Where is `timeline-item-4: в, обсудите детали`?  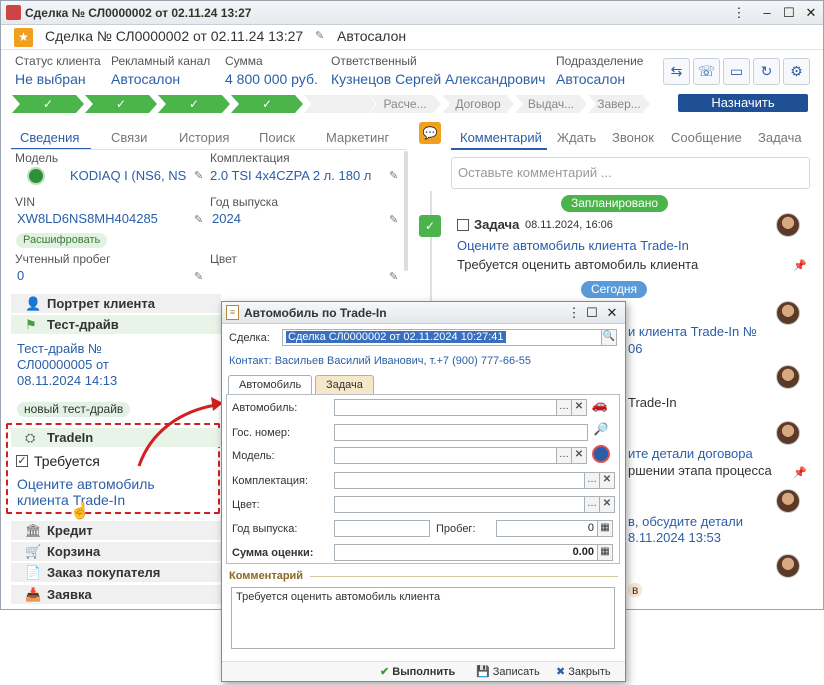
timeline-item-4: в, обсудите детали is located at coordinates (685, 521).